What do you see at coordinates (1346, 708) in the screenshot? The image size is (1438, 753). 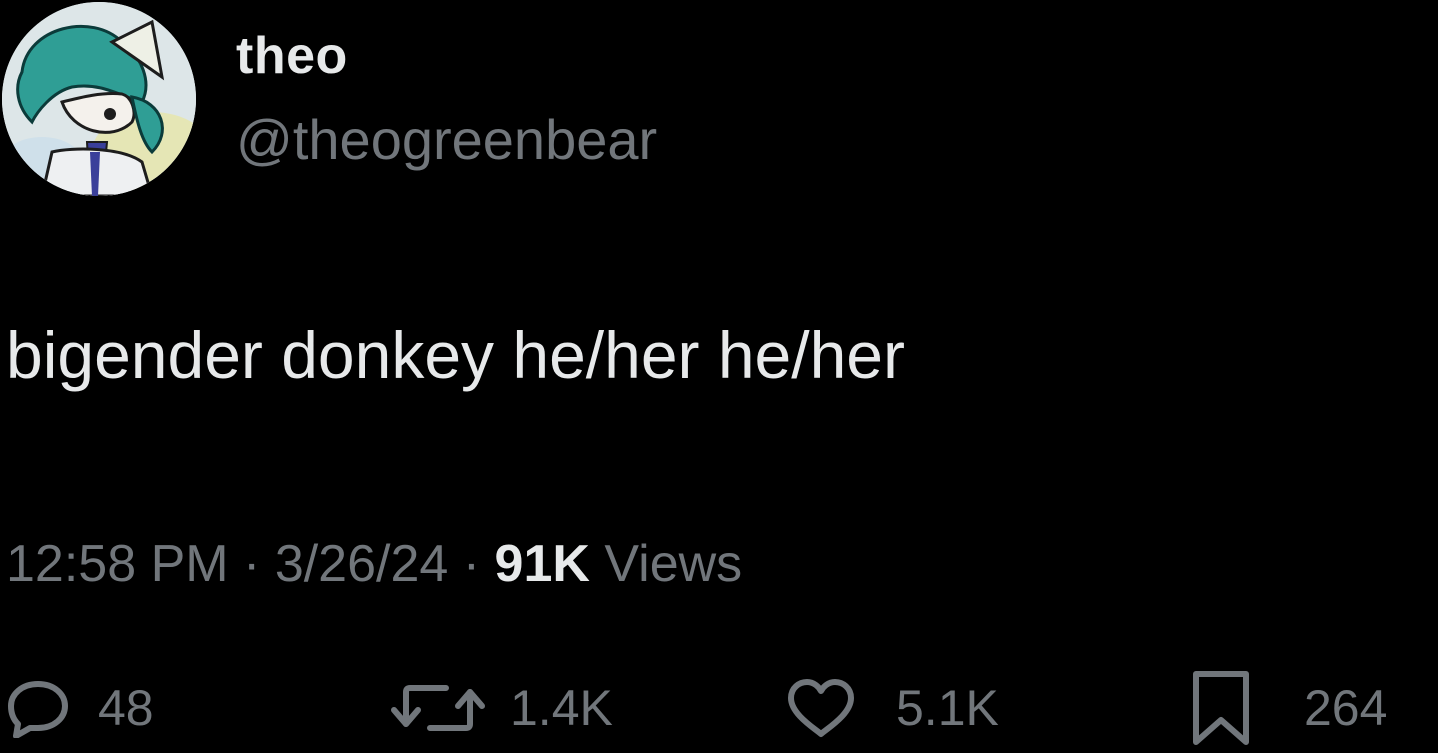 I see `bookmark-count: 264` at bounding box center [1346, 708].